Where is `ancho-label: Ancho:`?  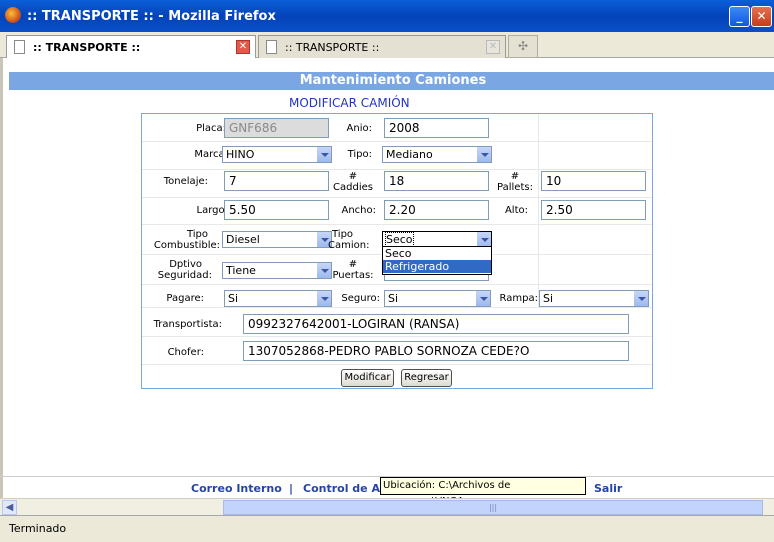
ancho-label: Ancho: is located at coordinates (358, 210).